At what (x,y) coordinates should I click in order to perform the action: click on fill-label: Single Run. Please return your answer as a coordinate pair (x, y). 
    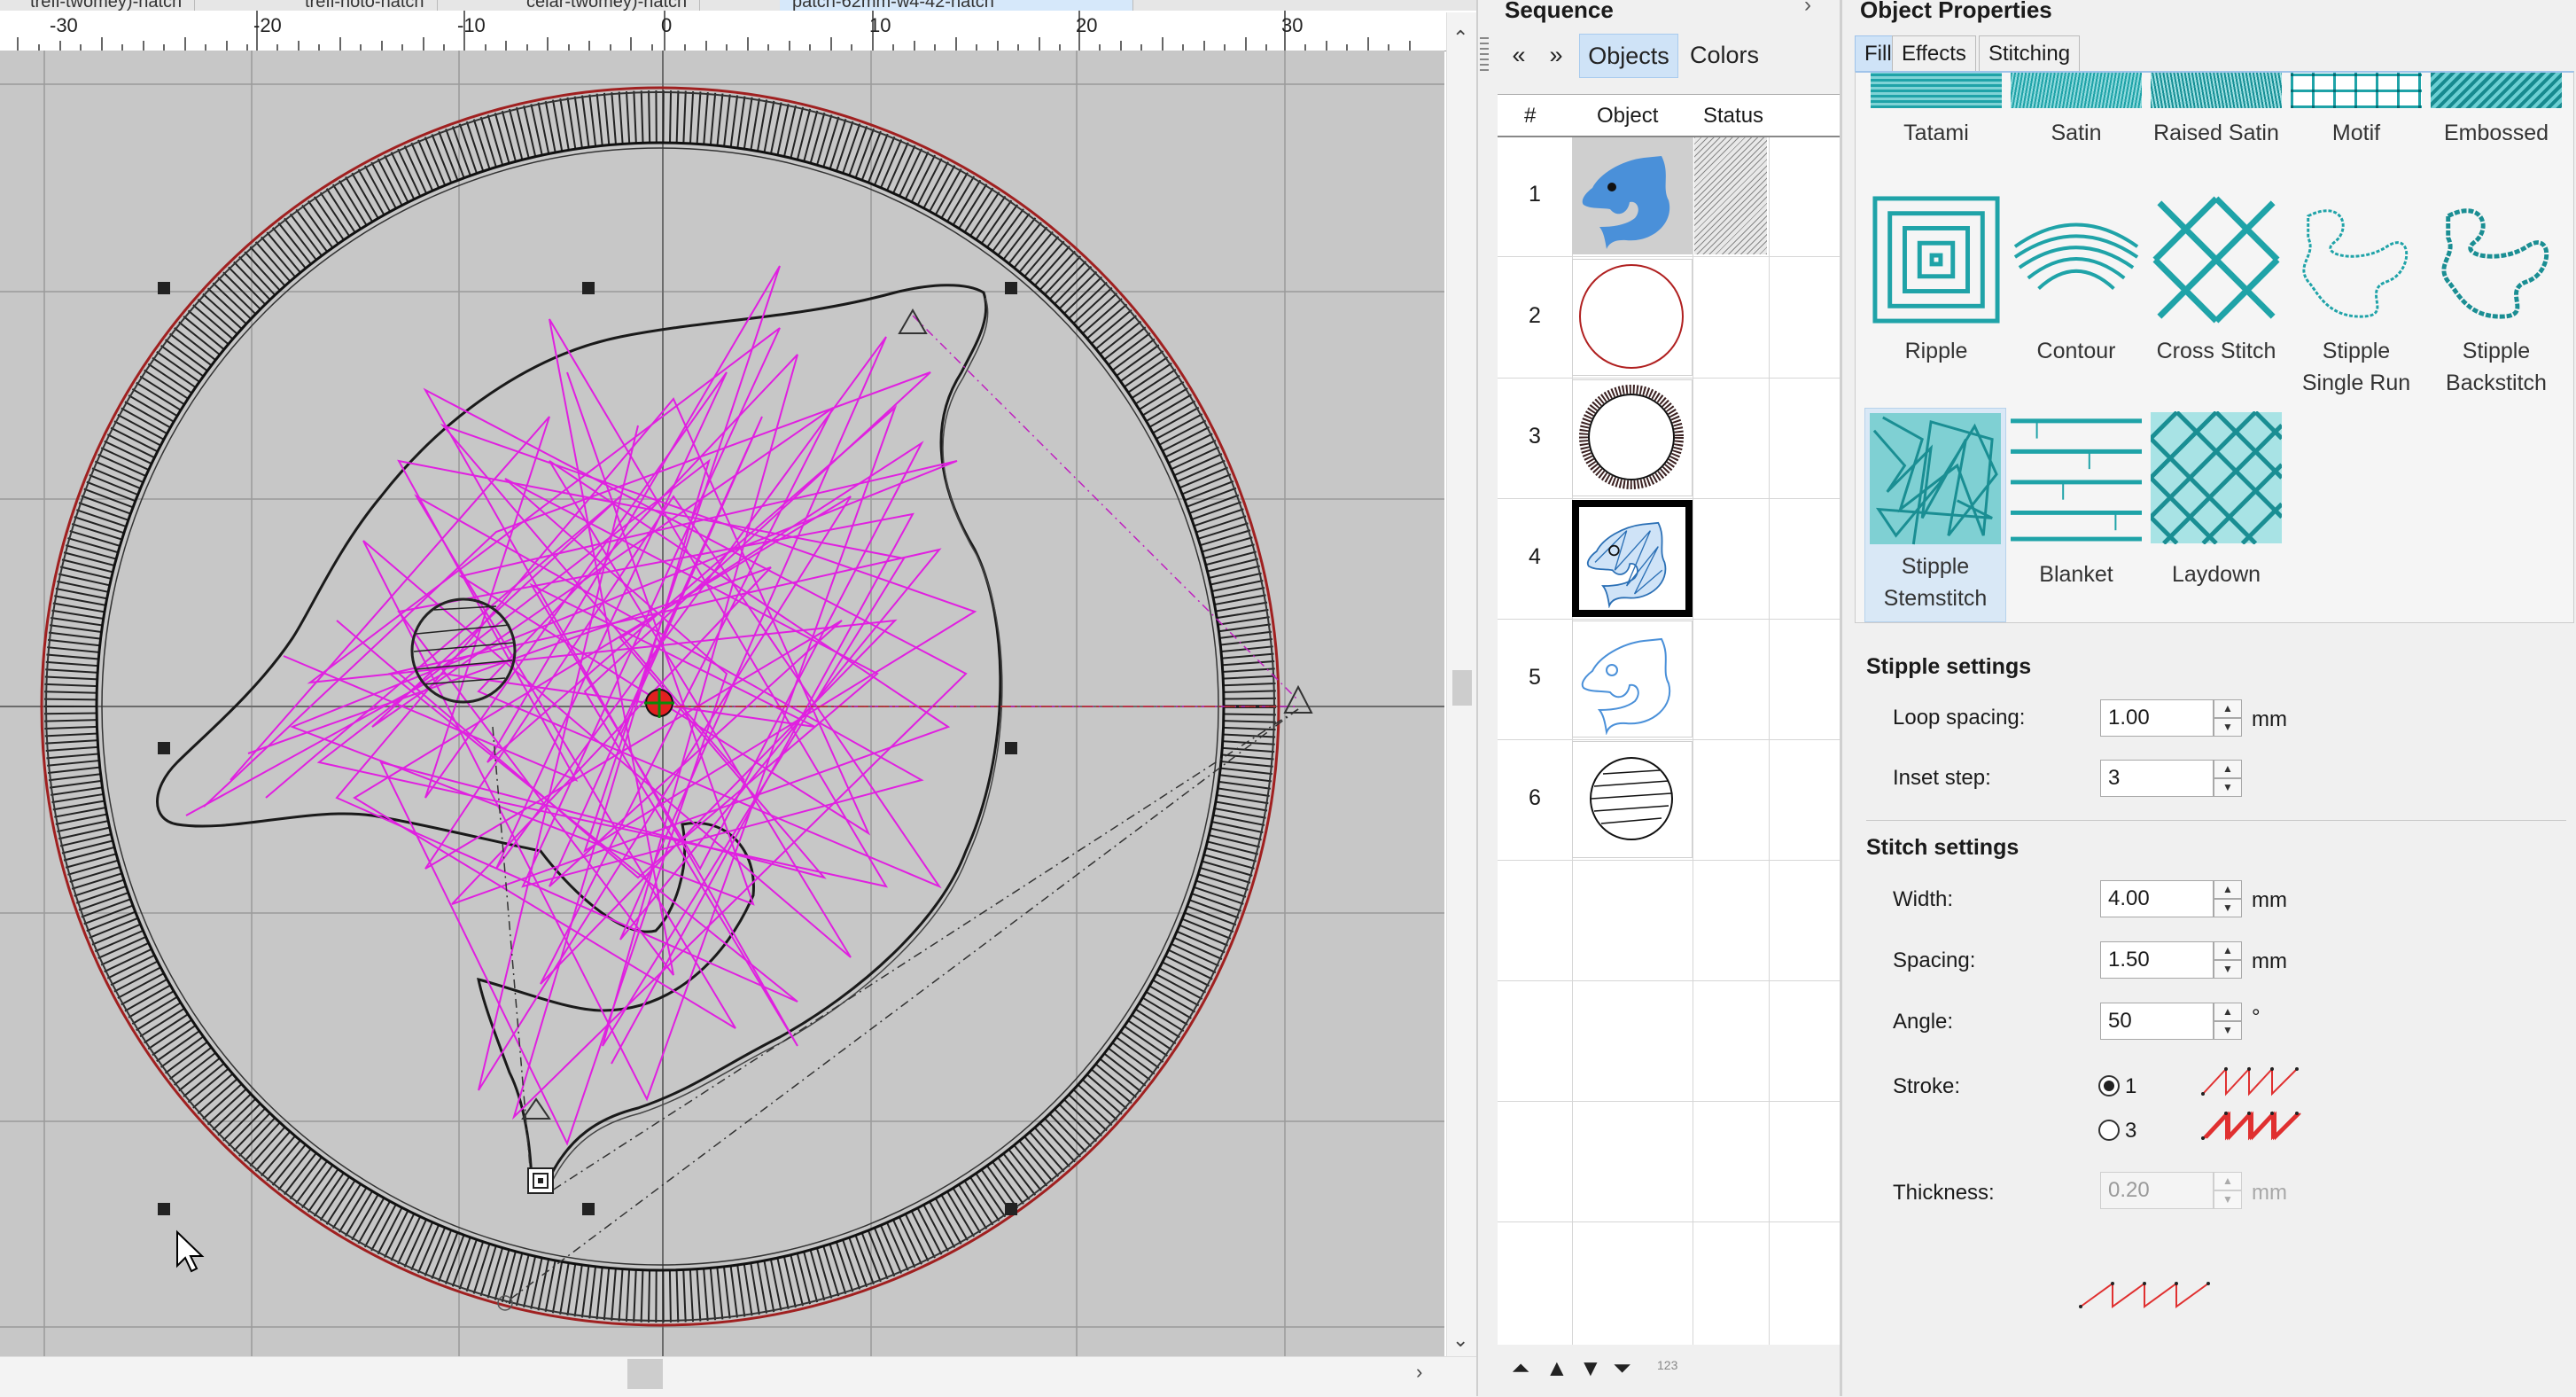
    Looking at the image, I should click on (2356, 383).